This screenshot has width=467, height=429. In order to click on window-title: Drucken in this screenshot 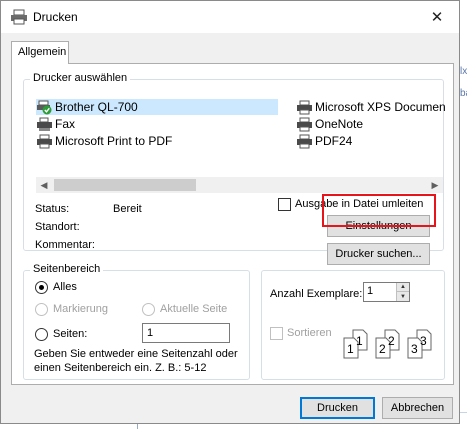, I will do `click(55, 17)`.